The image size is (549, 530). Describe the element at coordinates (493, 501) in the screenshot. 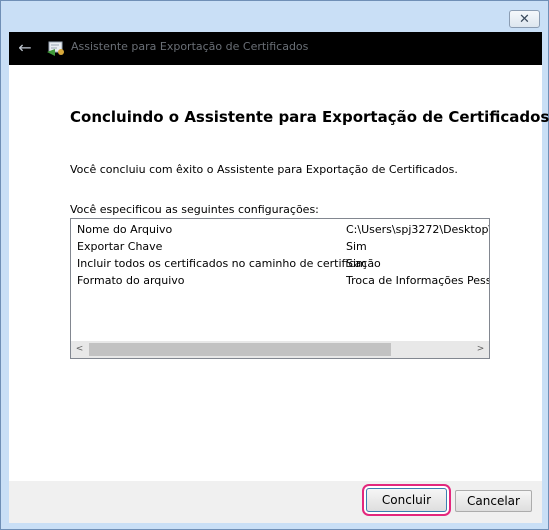

I see `cancel-button: Cancelar` at that location.